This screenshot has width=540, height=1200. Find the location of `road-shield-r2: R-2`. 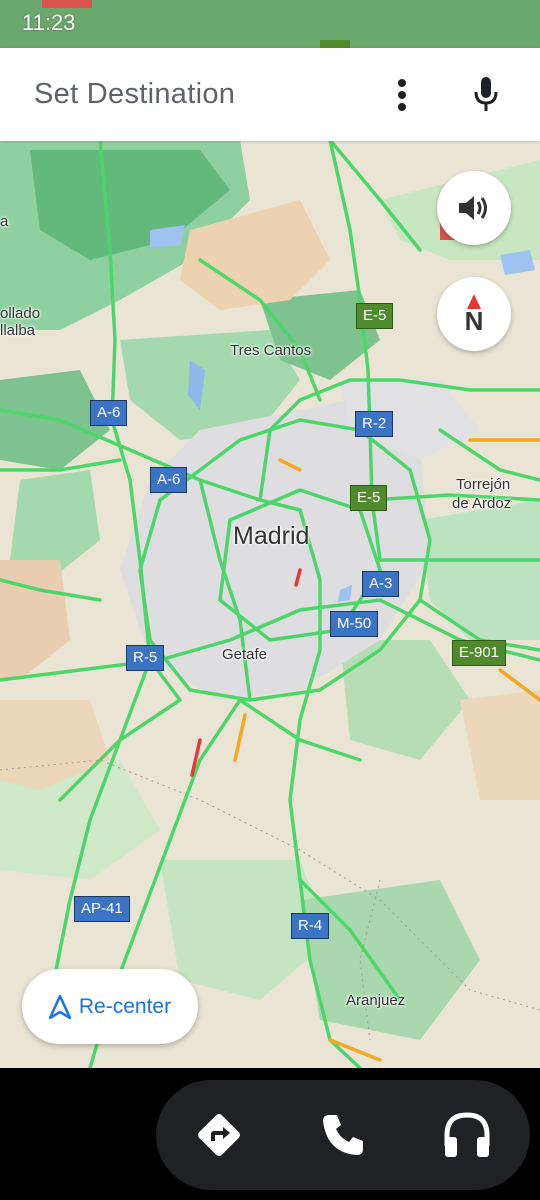

road-shield-r2: R-2 is located at coordinates (374, 424).